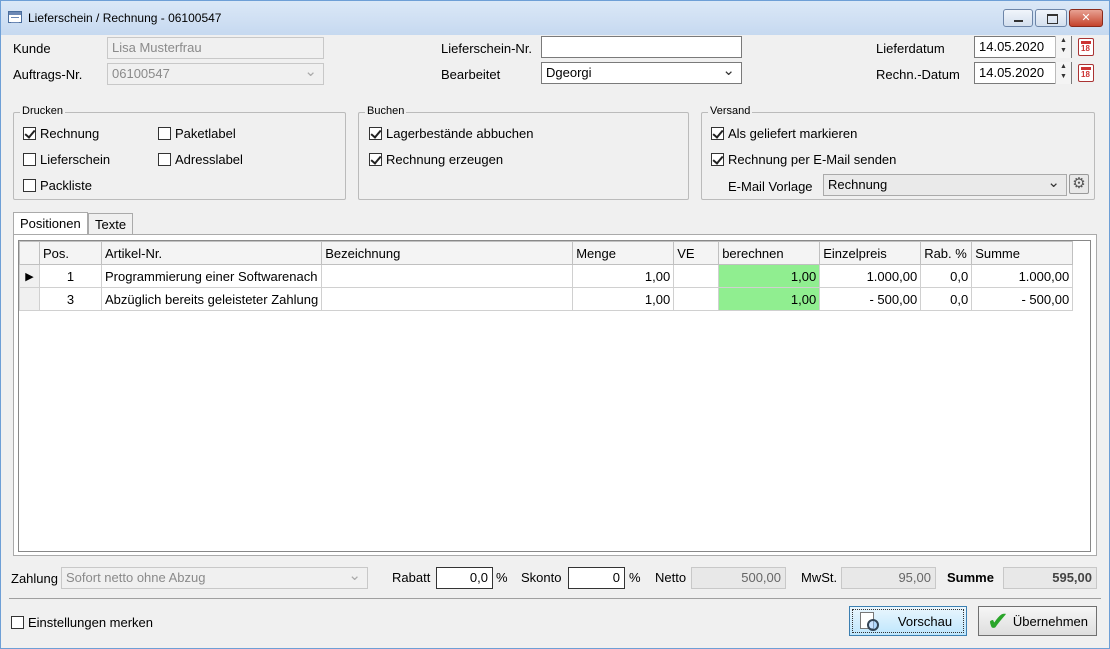 Image resolution: width=1110 pixels, height=649 pixels. Describe the element at coordinates (451, 133) in the screenshot. I see `checkbox-lagerbestaende: Lagerbestände abbuchen` at that location.